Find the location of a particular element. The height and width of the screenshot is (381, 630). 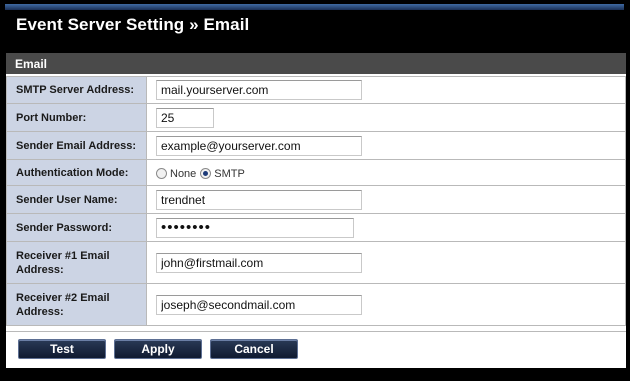

test-button: Test is located at coordinates (62, 349).